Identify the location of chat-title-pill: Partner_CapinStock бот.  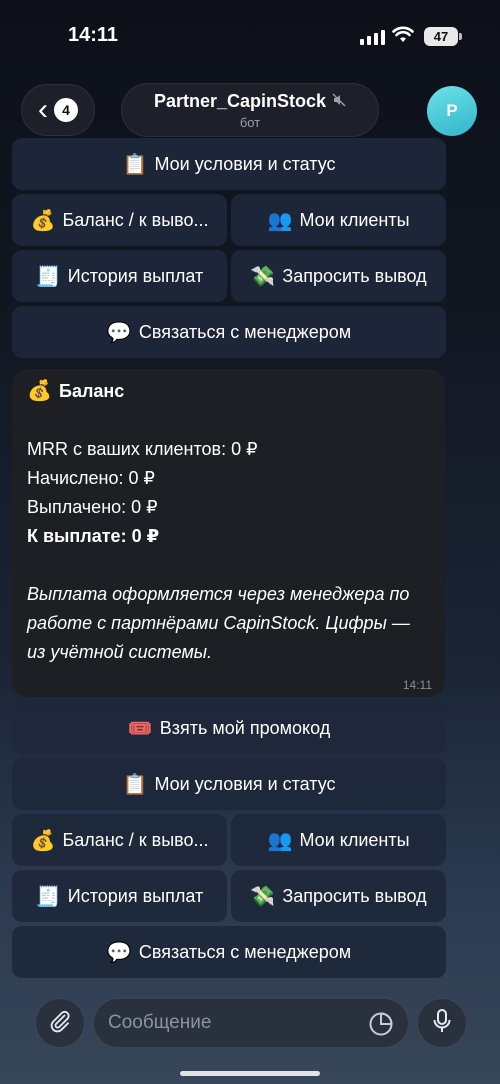
(250, 110).